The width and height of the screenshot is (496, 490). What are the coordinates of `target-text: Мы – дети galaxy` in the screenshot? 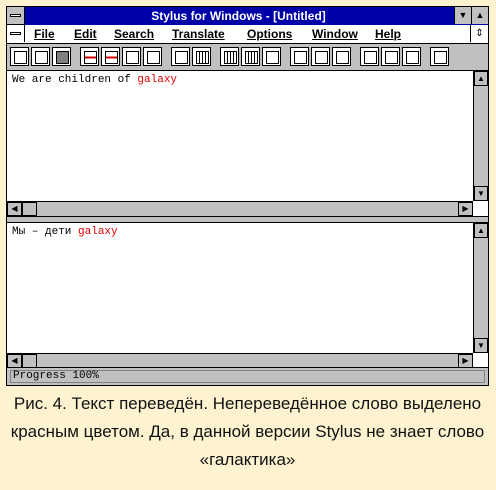 It's located at (65, 232).